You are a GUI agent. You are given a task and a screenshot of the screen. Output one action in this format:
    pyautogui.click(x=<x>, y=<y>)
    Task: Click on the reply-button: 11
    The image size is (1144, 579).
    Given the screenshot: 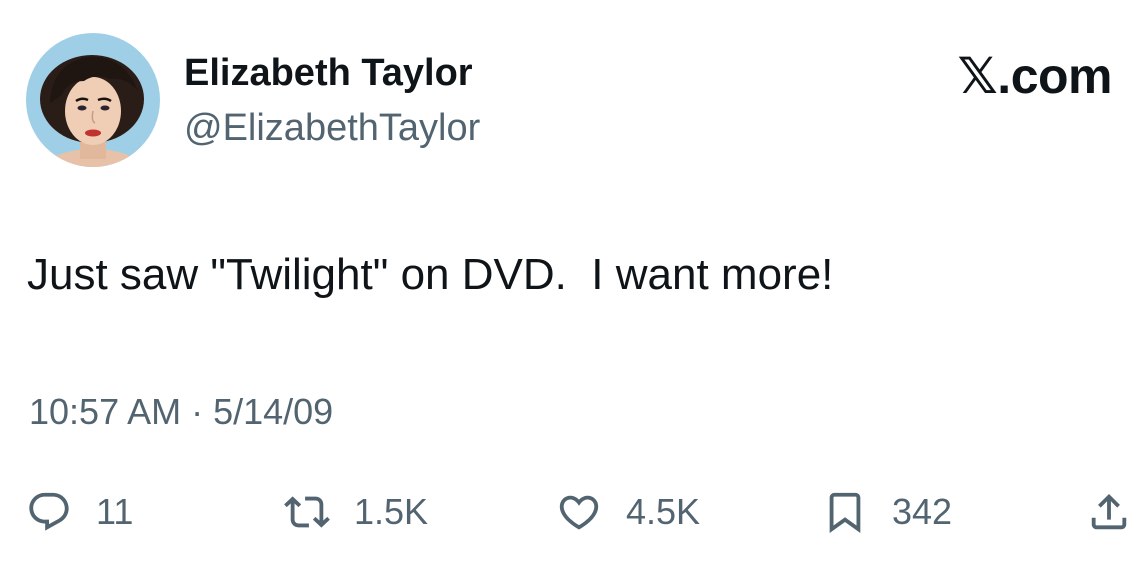 What is the action you would take?
    pyautogui.click(x=79, y=512)
    